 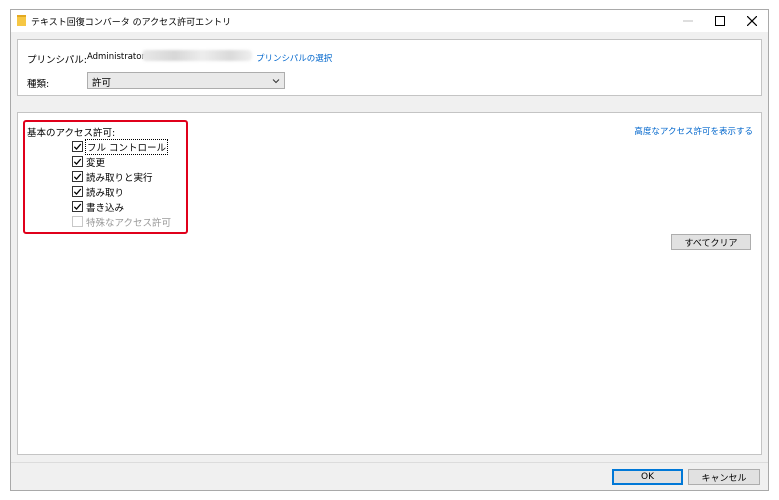 I want to click on permission-special: 特殊なアクセス許可, so click(x=122, y=222).